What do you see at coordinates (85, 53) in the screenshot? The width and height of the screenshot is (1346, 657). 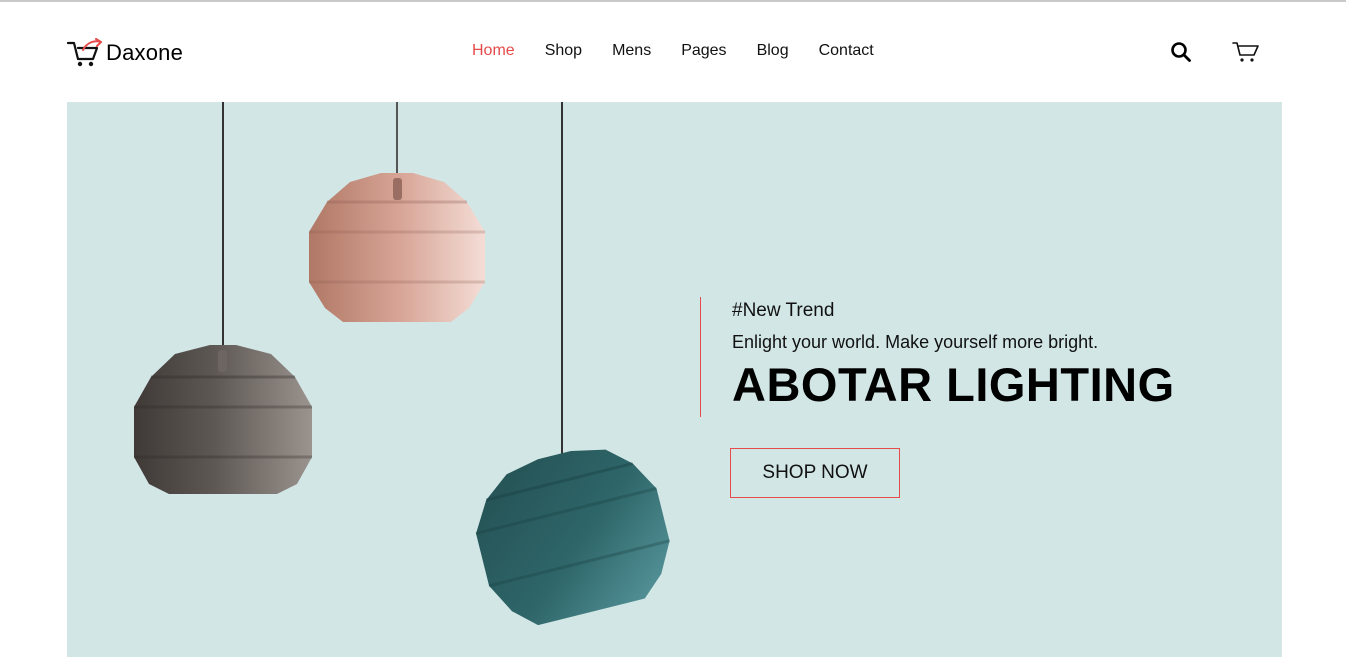 I see `cart-logo-icon` at bounding box center [85, 53].